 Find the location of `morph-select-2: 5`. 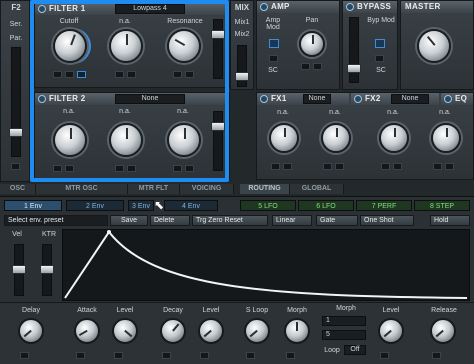

morph-select-2: 5 is located at coordinates (344, 335).